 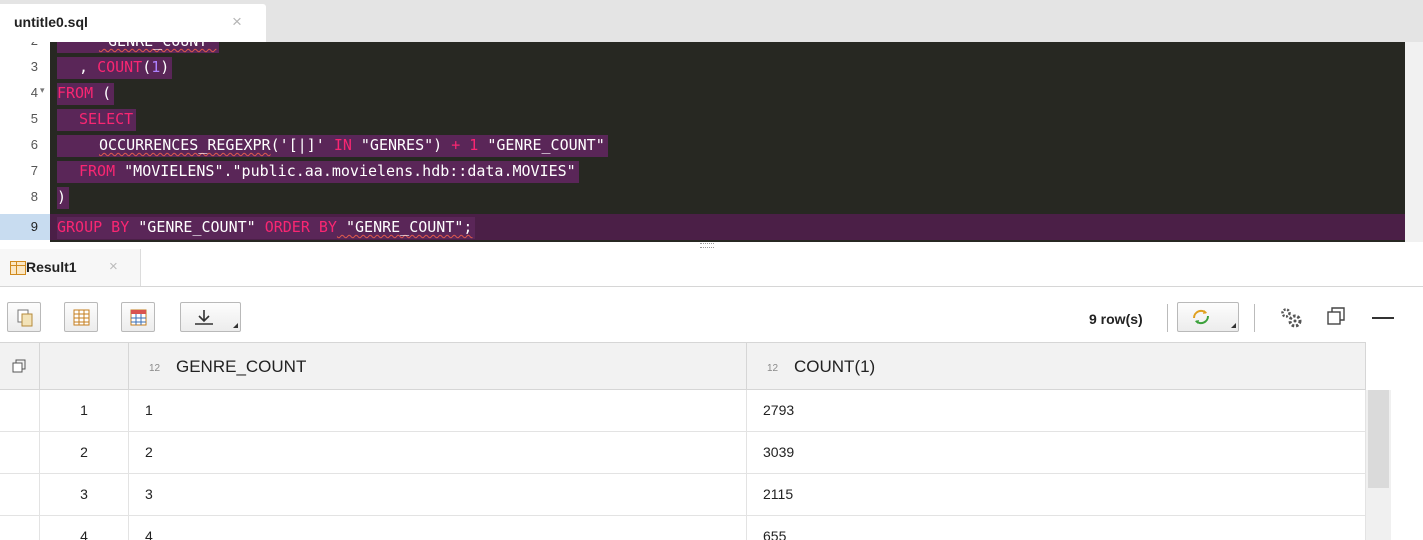 I want to click on code-token-args: ('[|]', so click(x=302, y=145).